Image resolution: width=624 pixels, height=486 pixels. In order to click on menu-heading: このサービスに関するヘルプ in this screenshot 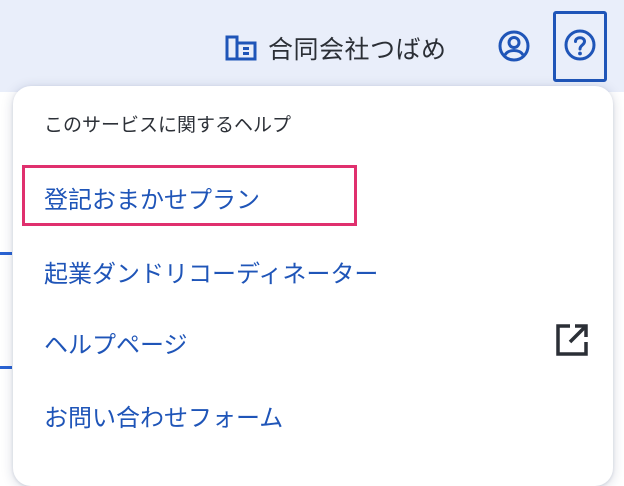, I will do `click(168, 125)`.